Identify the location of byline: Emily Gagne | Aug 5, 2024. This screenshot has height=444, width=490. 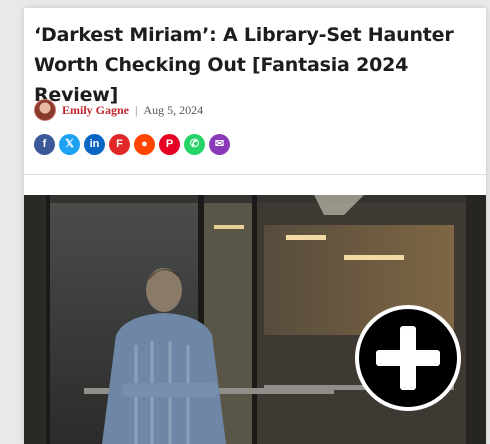
(119, 110).